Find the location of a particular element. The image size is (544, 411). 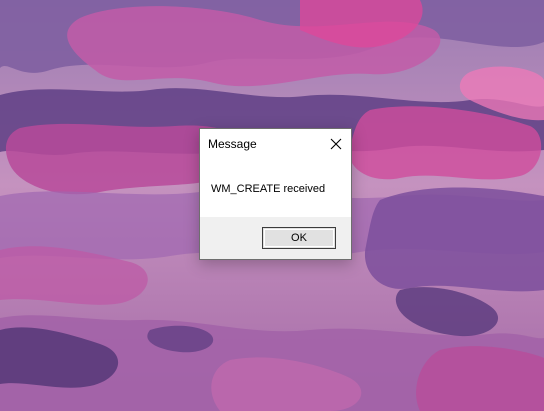

dialog-footer: OK is located at coordinates (275, 238).